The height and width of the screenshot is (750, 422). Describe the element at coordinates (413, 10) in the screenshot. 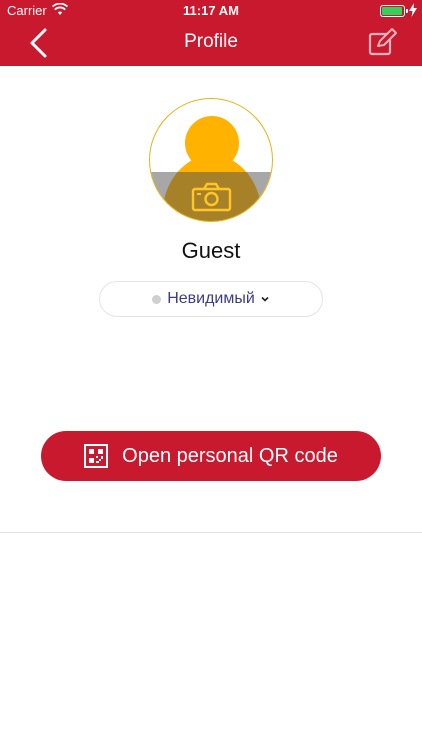

I see `charging-bolt-icon` at that location.